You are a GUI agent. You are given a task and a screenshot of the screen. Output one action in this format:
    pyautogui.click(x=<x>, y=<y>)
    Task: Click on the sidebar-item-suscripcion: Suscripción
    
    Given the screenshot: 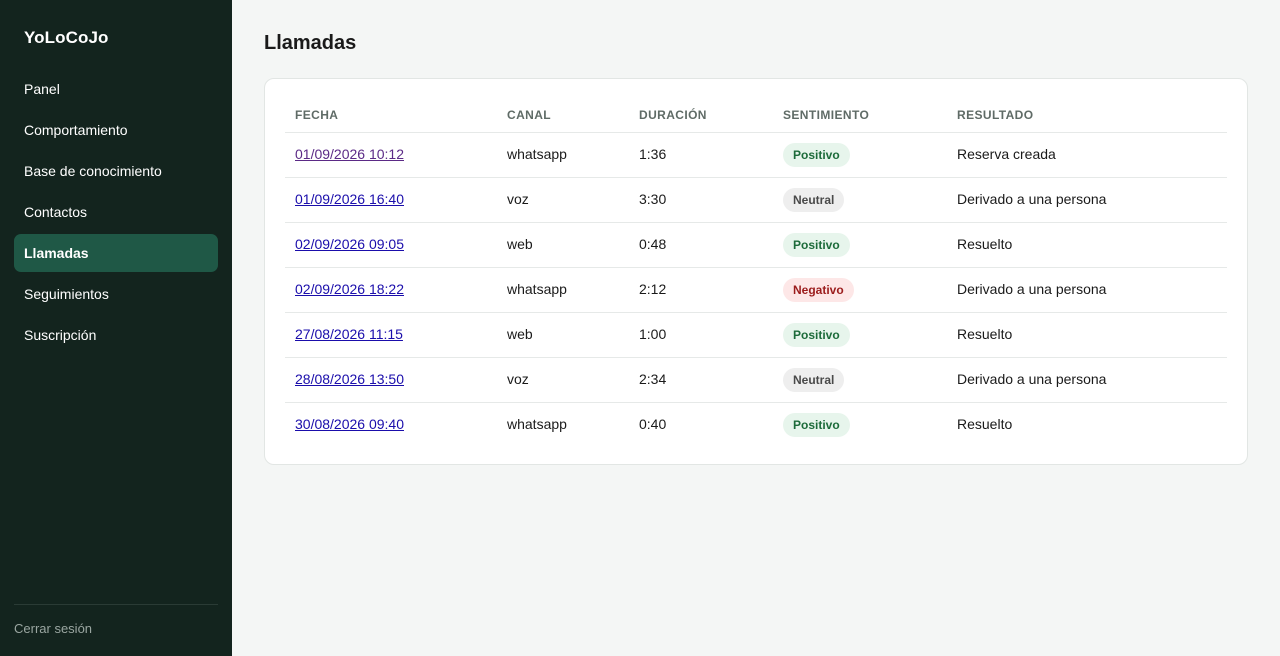 What is the action you would take?
    pyautogui.click(x=116, y=335)
    